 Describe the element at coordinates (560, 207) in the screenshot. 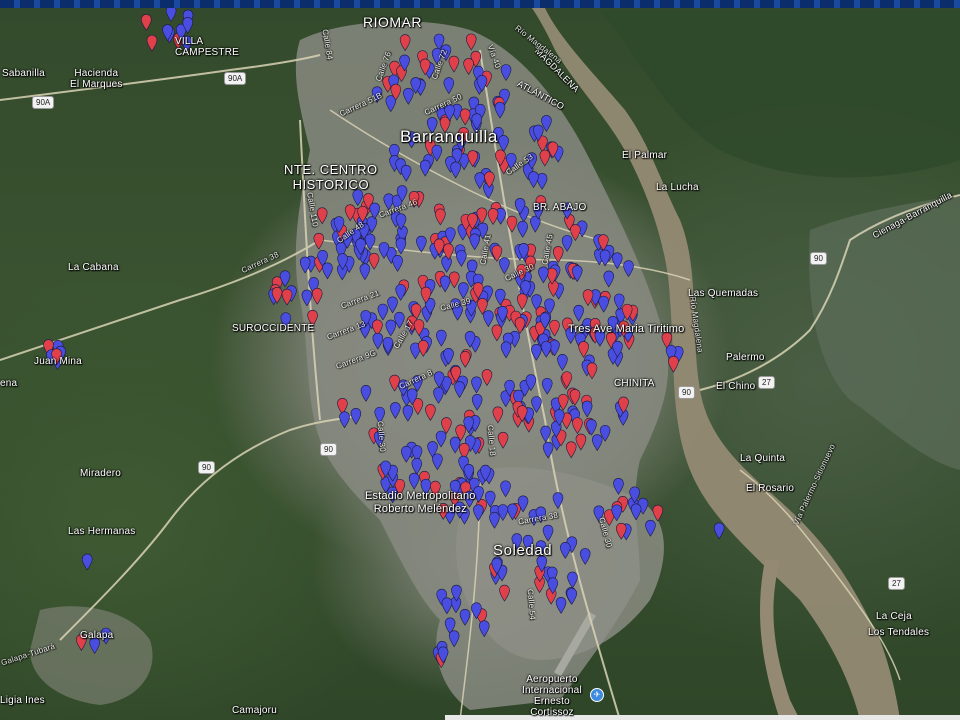

I see `label-barrio-abajo: BR. ABAJO` at that location.